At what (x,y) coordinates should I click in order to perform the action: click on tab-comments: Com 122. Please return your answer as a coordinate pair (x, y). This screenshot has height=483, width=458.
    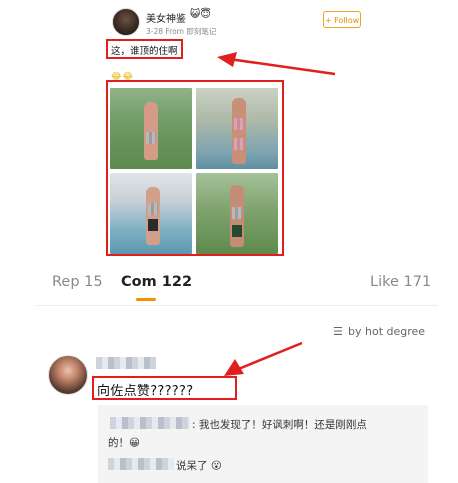
    Looking at the image, I should click on (156, 282).